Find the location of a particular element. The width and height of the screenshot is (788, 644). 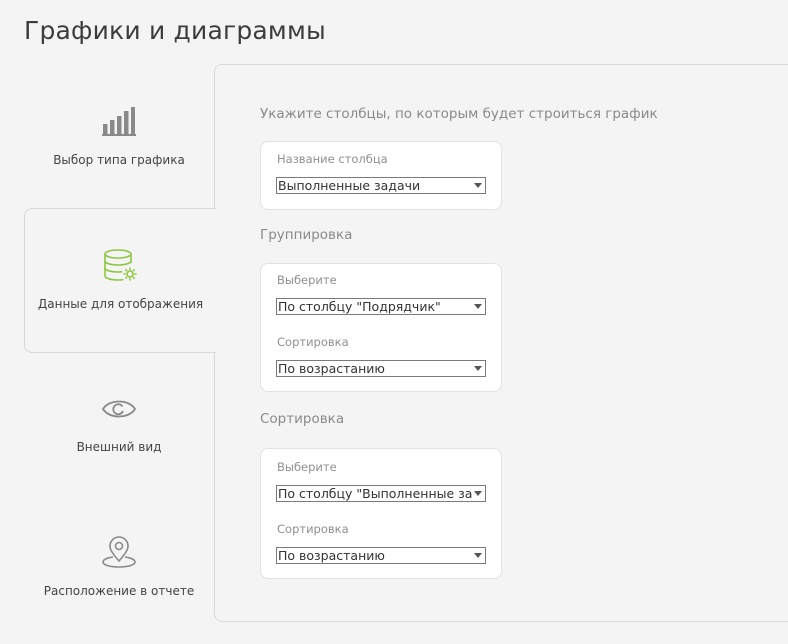

database-settings-icon is located at coordinates (120, 266).